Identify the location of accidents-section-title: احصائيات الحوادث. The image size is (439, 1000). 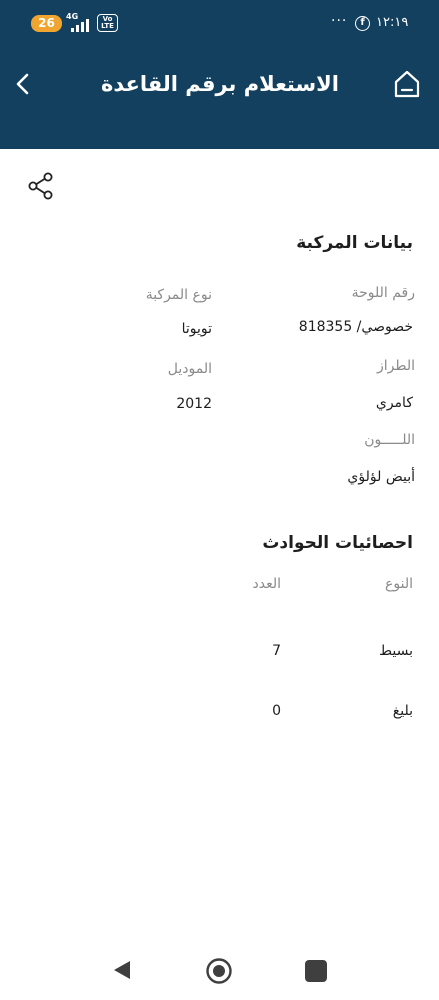
(337, 543).